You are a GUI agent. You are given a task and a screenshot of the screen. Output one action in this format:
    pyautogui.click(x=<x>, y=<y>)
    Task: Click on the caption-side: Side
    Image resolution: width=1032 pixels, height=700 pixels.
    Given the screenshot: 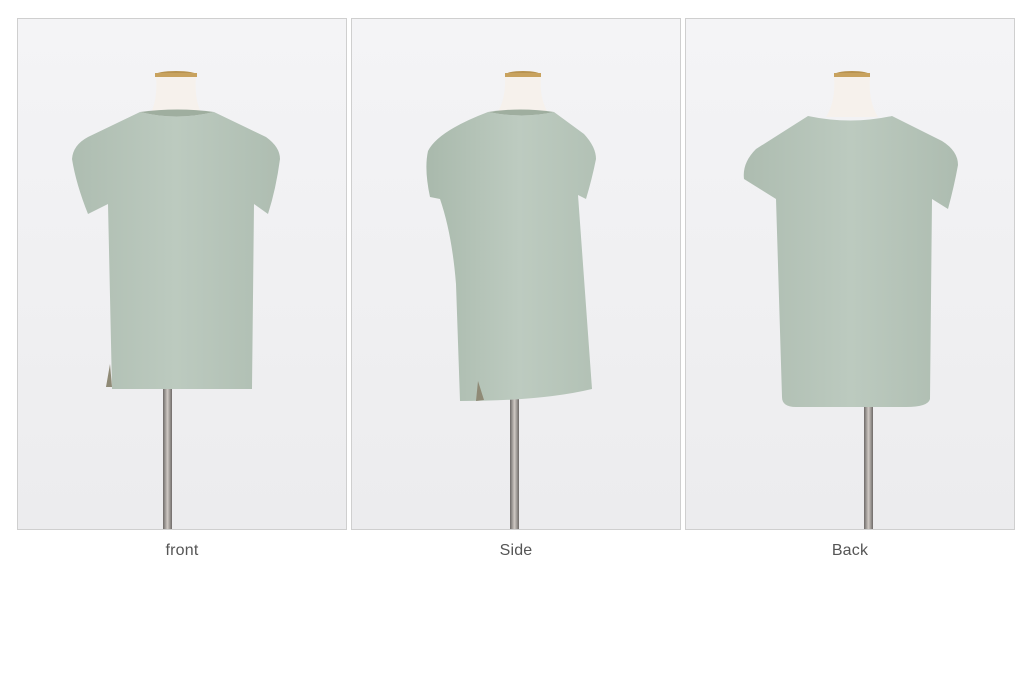 What is the action you would take?
    pyautogui.click(x=516, y=550)
    